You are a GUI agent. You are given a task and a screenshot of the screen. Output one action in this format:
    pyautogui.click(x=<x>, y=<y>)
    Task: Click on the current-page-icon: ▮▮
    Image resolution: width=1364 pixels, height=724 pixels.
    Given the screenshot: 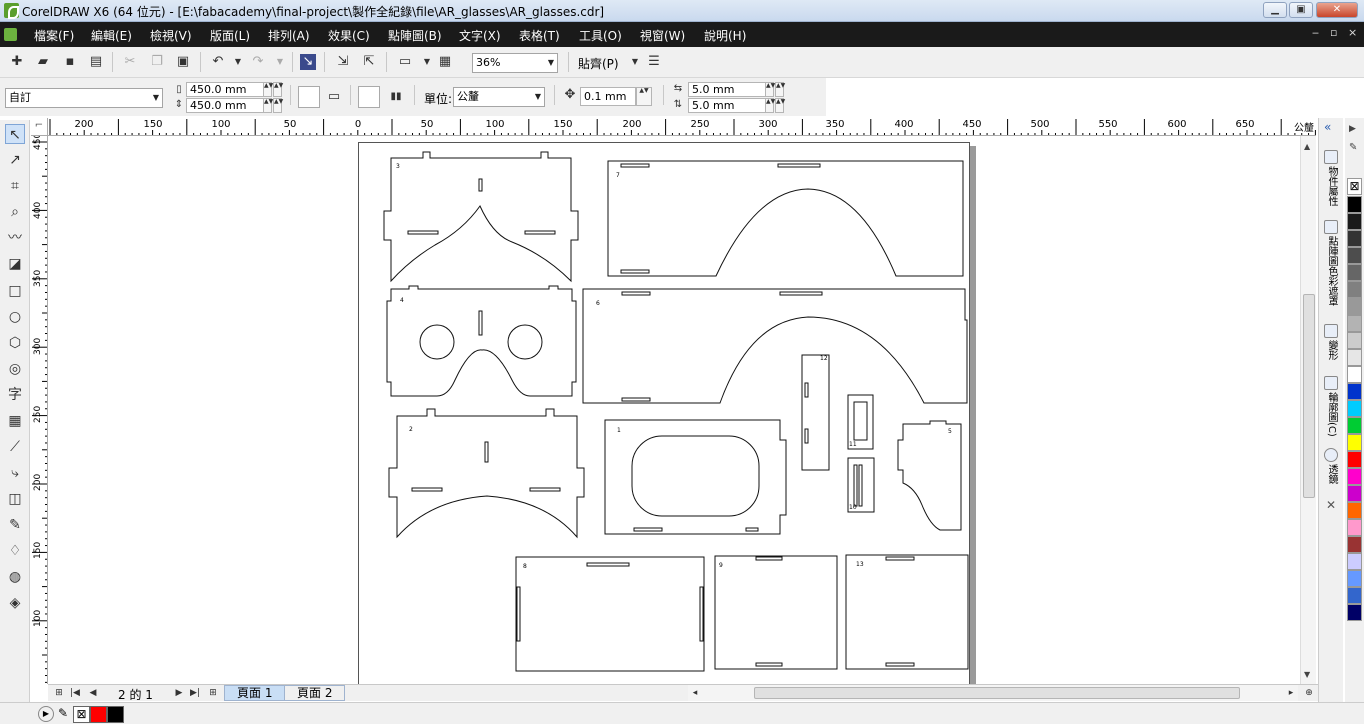 What is the action you would take?
    pyautogui.click(x=396, y=97)
    